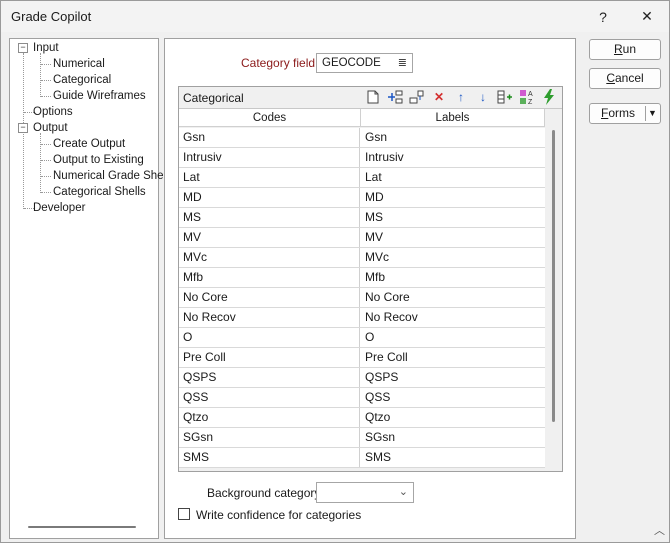 The image size is (670, 543). What do you see at coordinates (453, 257) in the screenshot?
I see `label-cell: MVc` at bounding box center [453, 257].